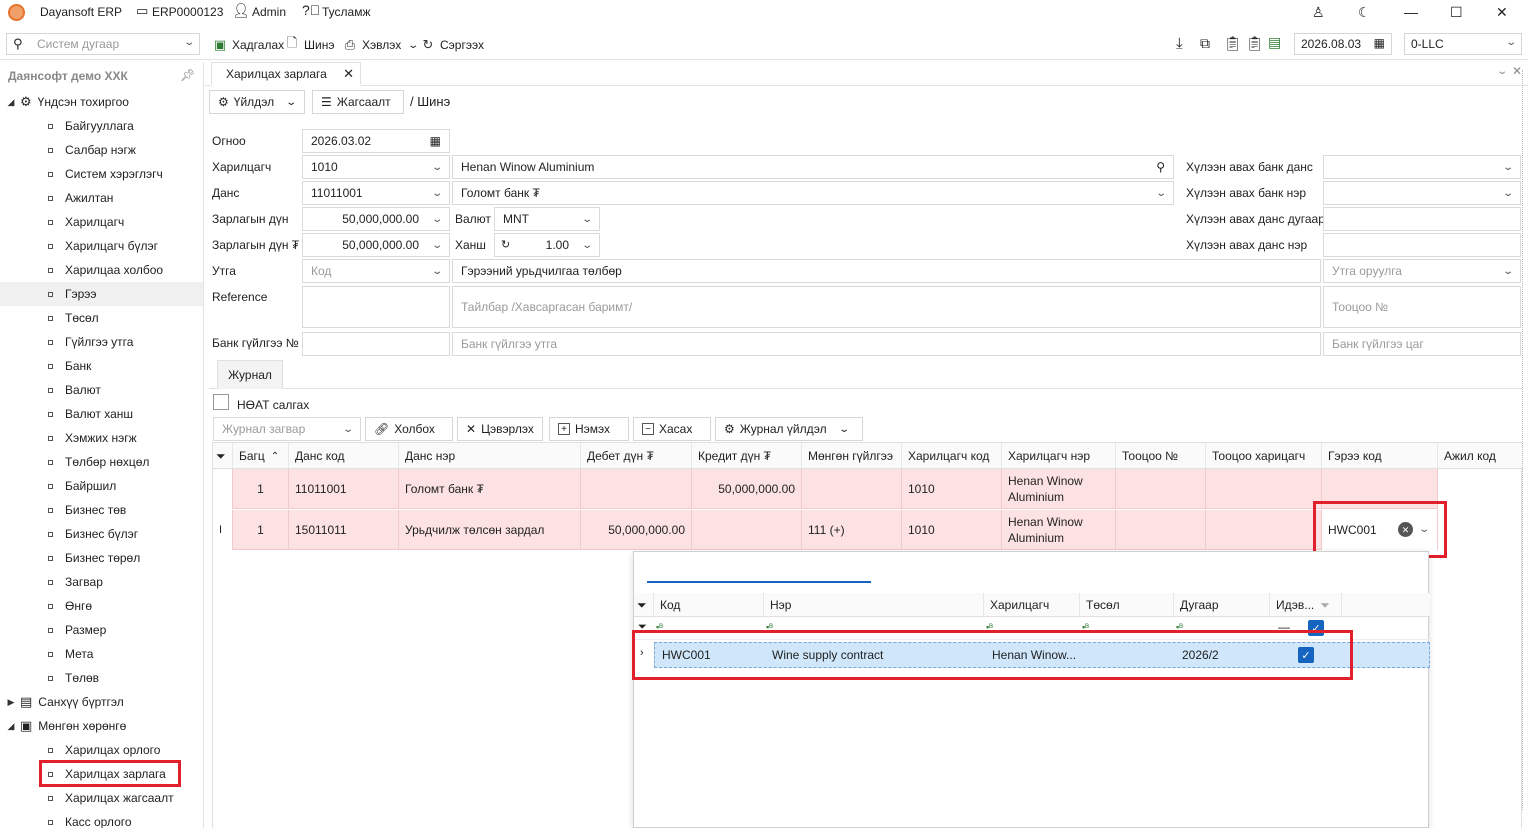 The image size is (1528, 828). What do you see at coordinates (101, 654) in the screenshot?
I see `sidebar-item: Мета` at bounding box center [101, 654].